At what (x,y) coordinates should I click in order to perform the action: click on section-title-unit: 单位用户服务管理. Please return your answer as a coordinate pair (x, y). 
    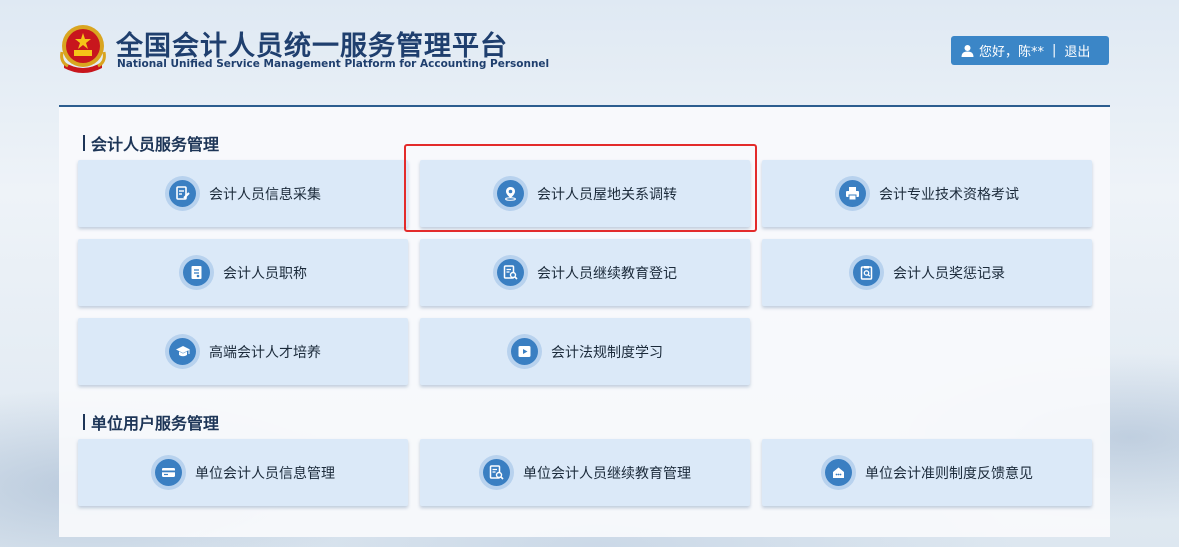
    Looking at the image, I should click on (151, 422).